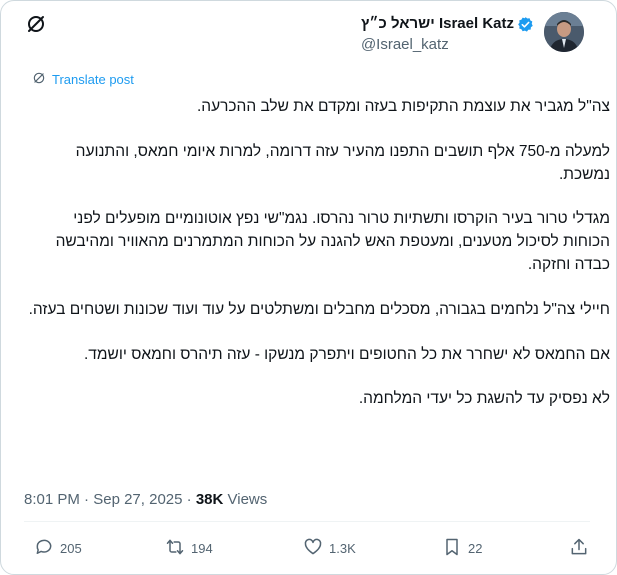 This screenshot has width=617, height=575. I want to click on repost-icon, so click(178, 548).